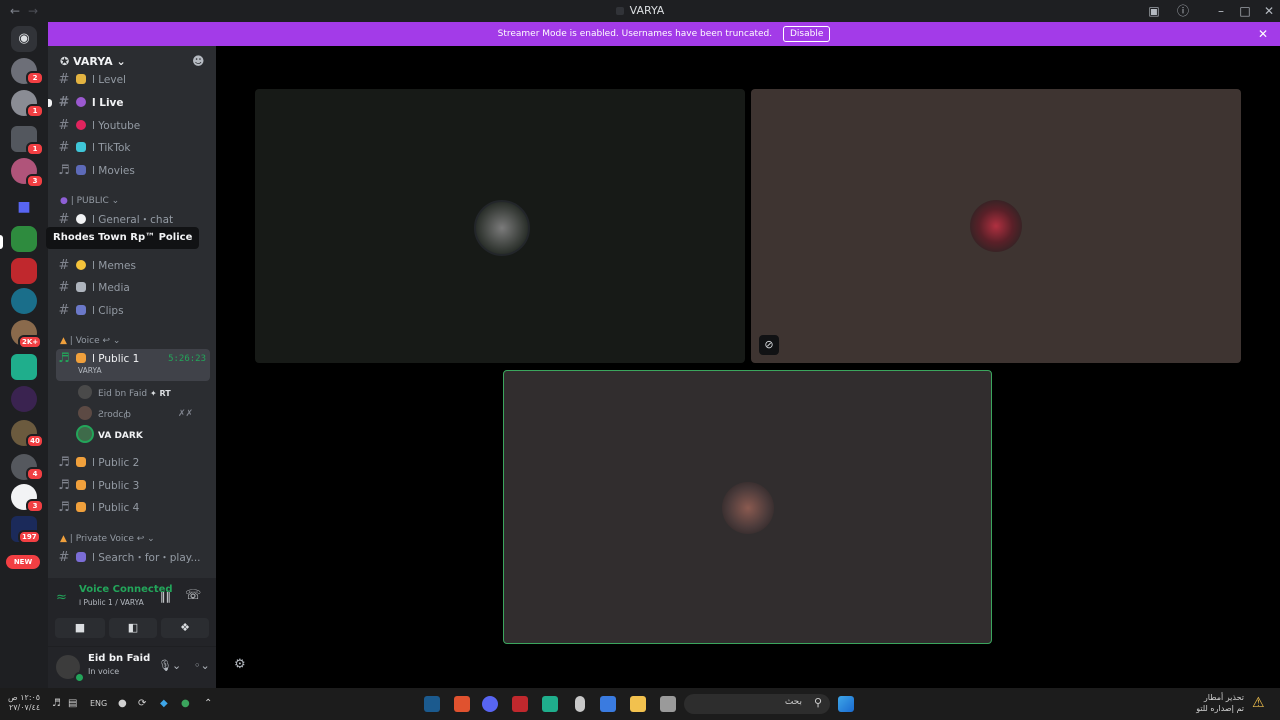  Describe the element at coordinates (81, 125) in the screenshot. I see `youtube-emoji-icon` at that location.